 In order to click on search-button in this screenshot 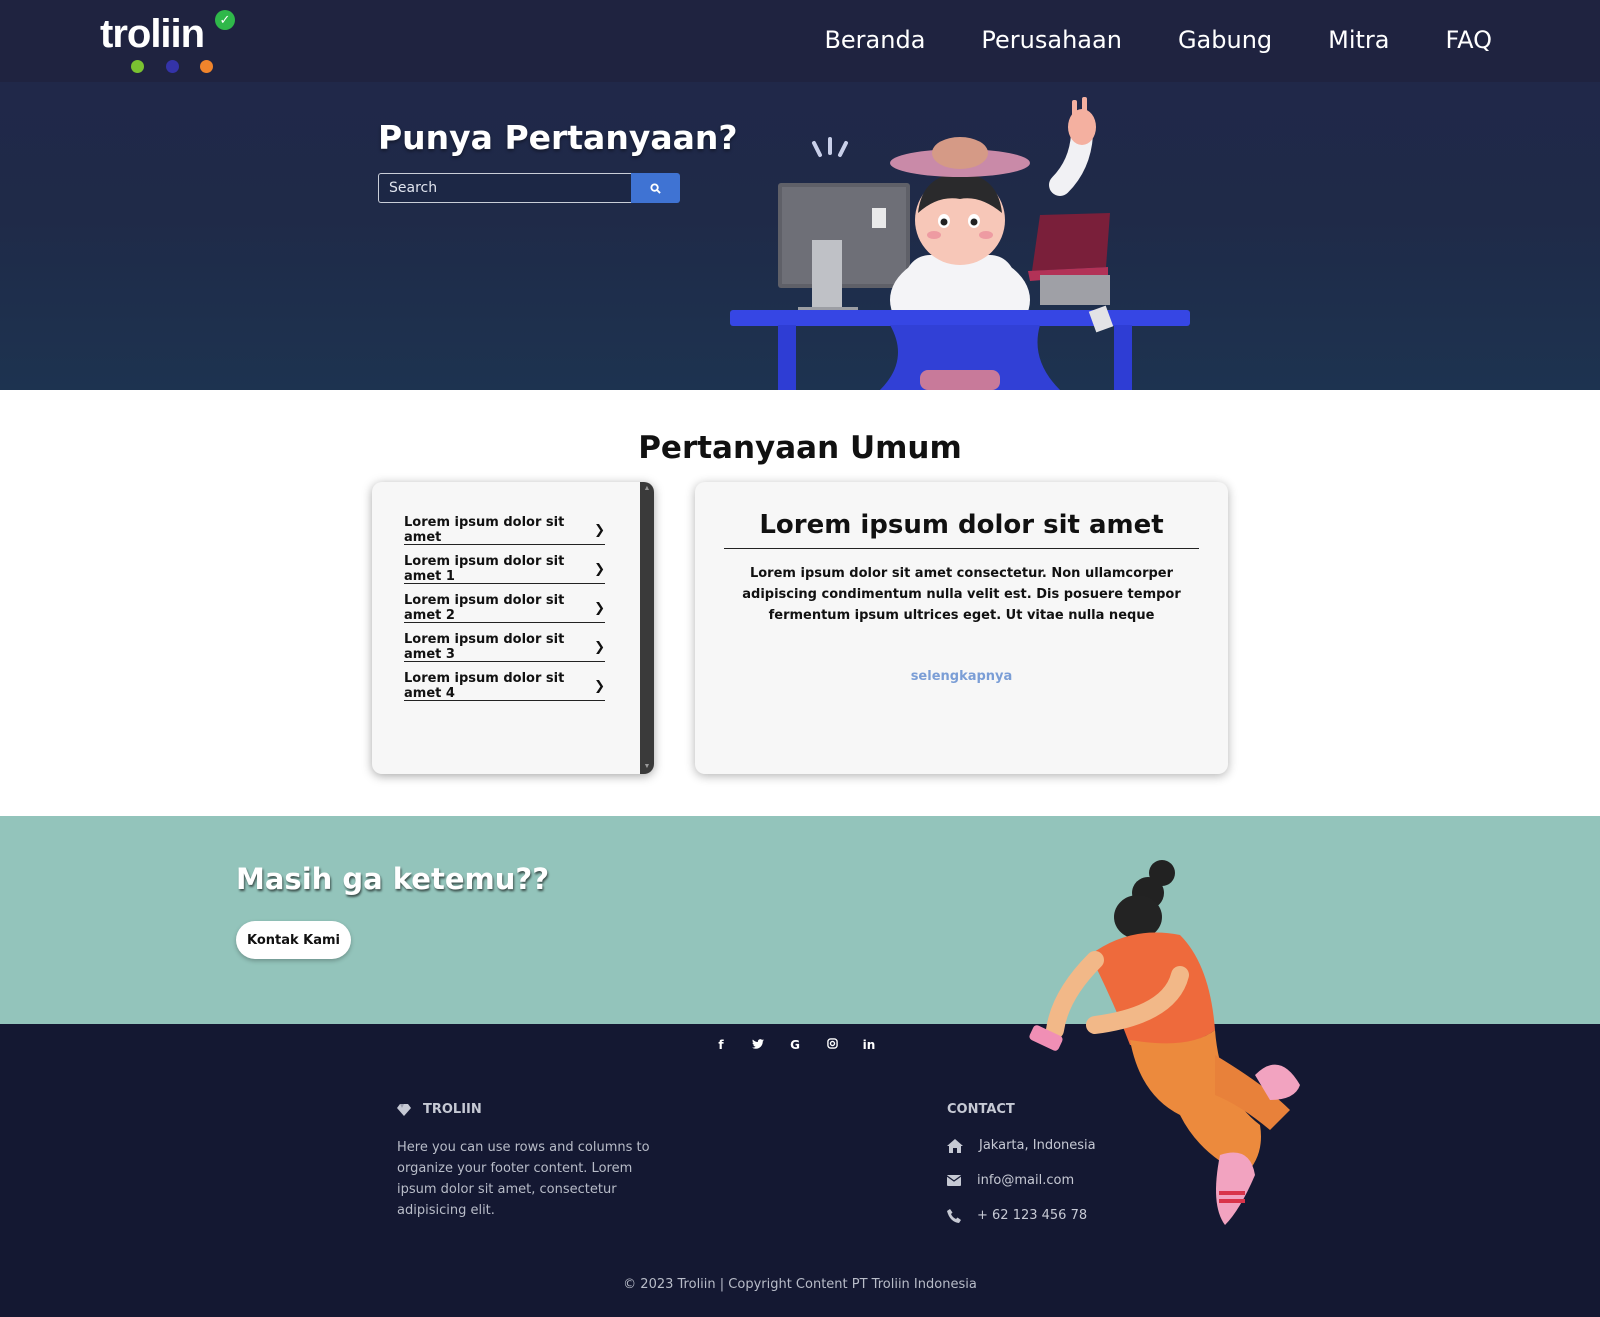, I will do `click(655, 188)`.